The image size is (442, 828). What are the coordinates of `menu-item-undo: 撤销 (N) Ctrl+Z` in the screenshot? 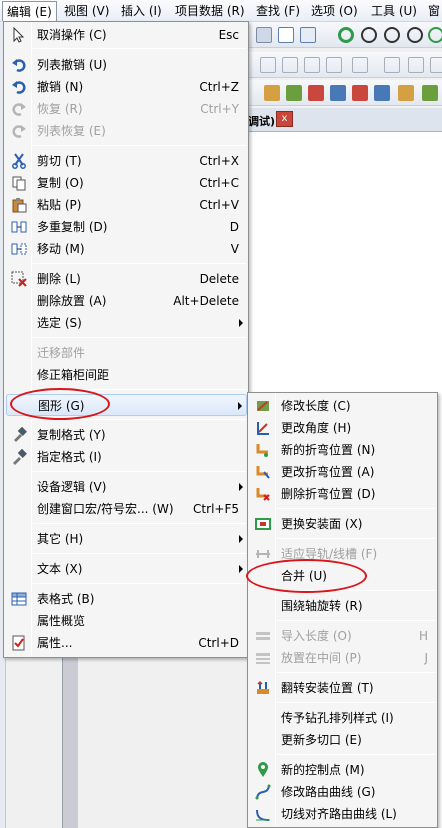 It's located at (126, 87).